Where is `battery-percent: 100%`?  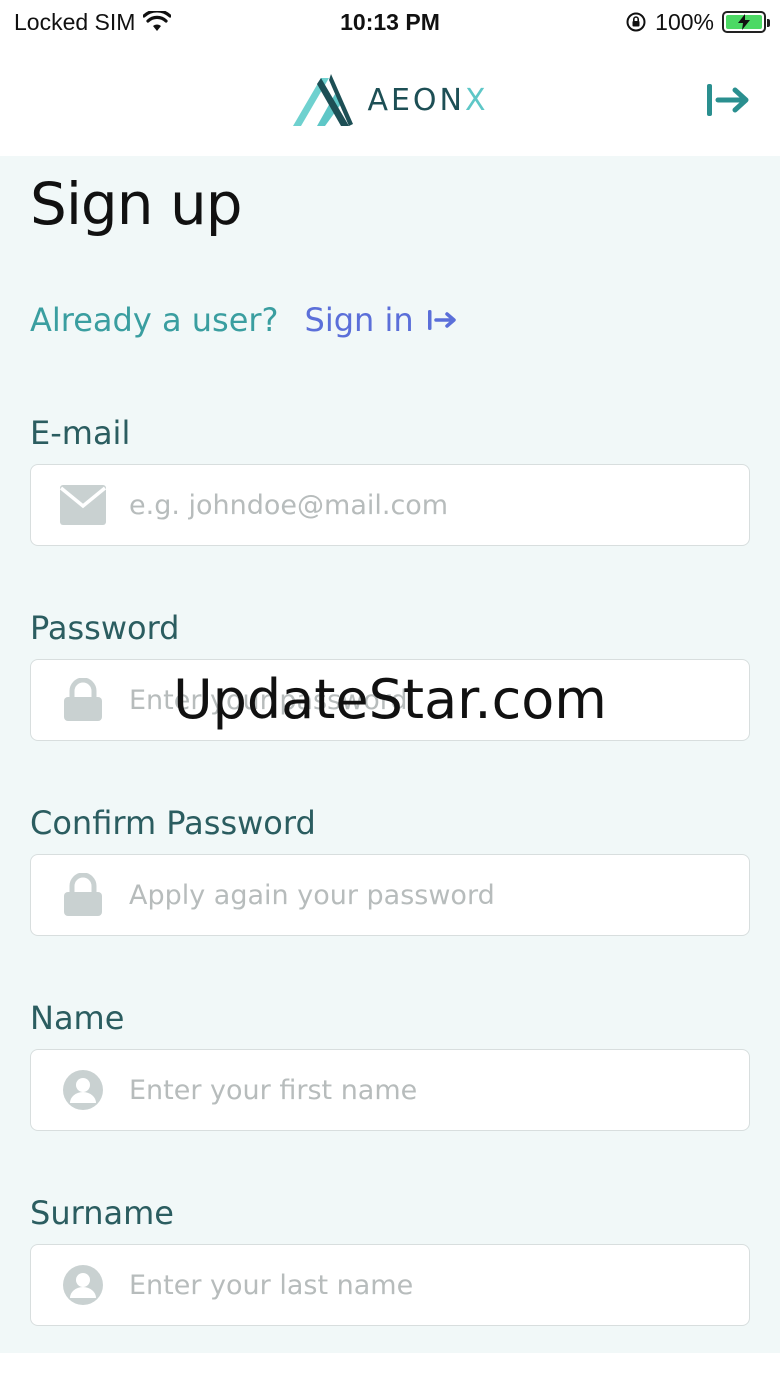
battery-percent: 100% is located at coordinates (684, 21).